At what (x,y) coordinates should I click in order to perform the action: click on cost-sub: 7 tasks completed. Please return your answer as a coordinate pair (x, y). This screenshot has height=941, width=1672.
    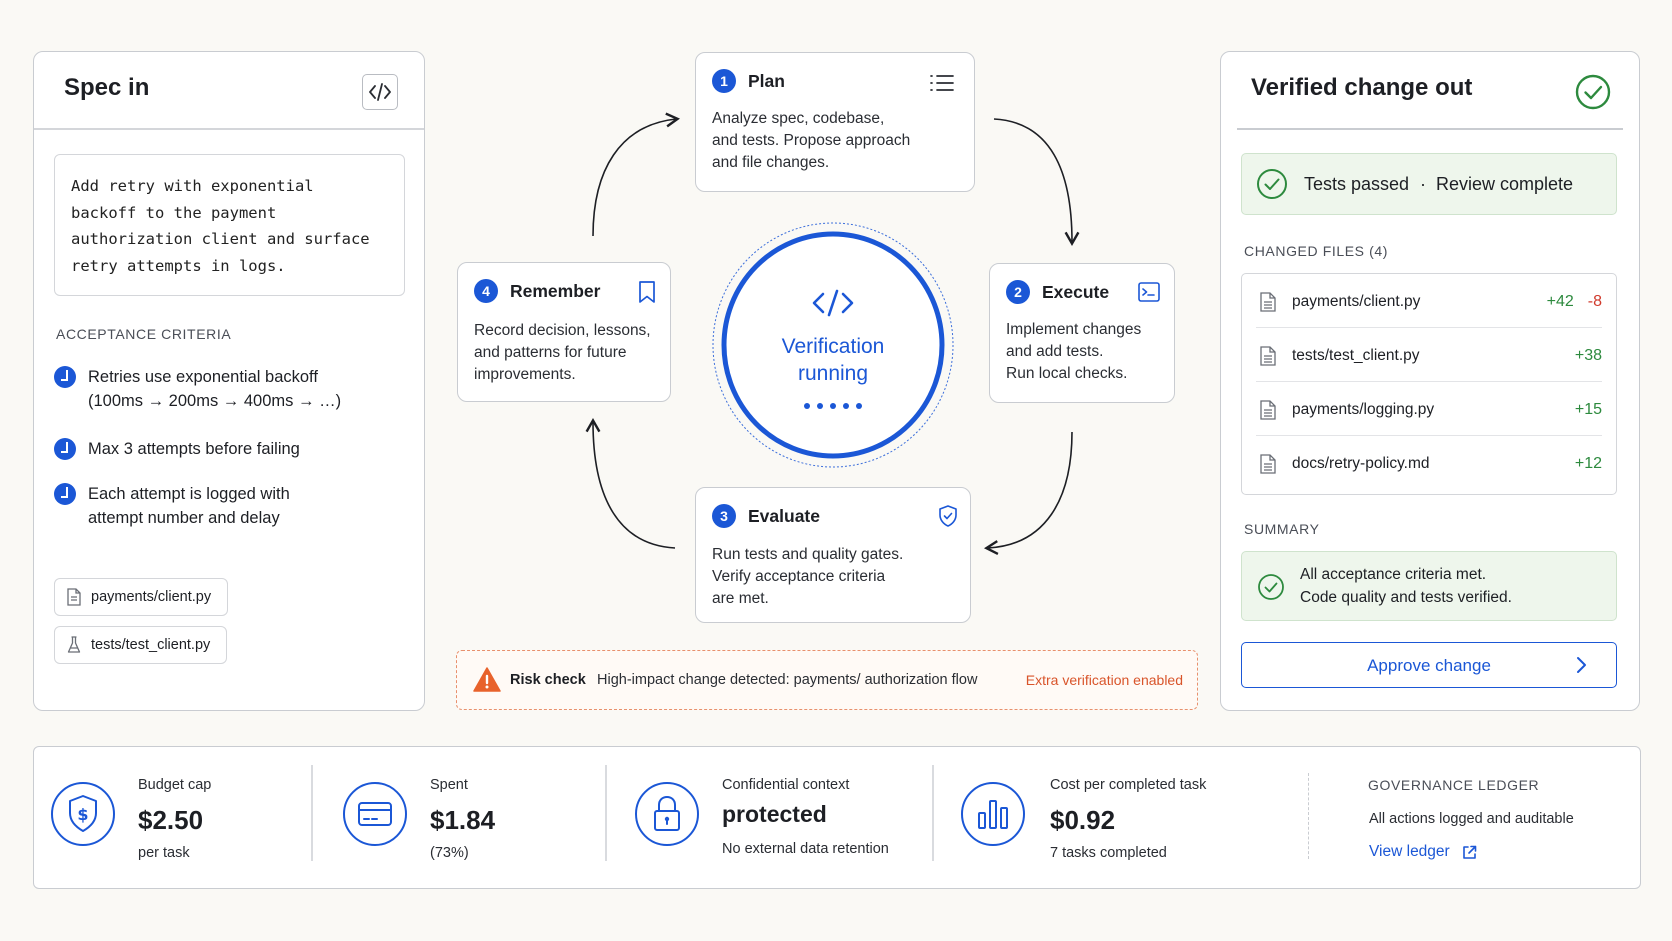
    Looking at the image, I should click on (1108, 853).